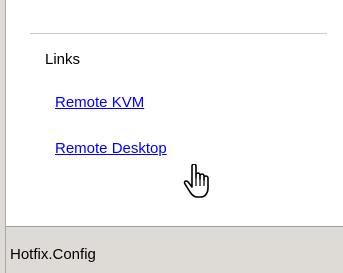  Describe the element at coordinates (53, 254) in the screenshot. I see `status-text: Hotfix.Config` at that location.